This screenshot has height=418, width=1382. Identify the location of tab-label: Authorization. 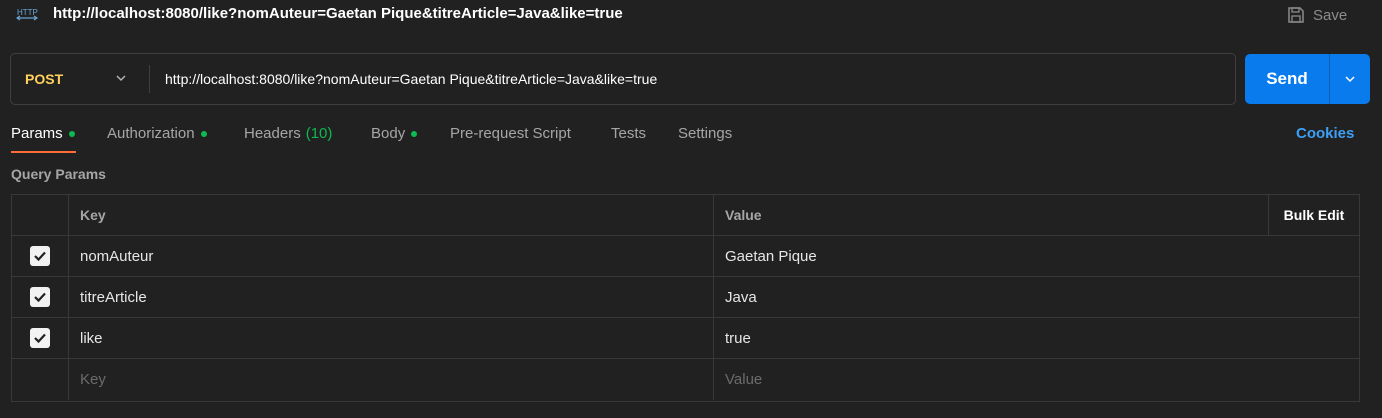
(151, 133).